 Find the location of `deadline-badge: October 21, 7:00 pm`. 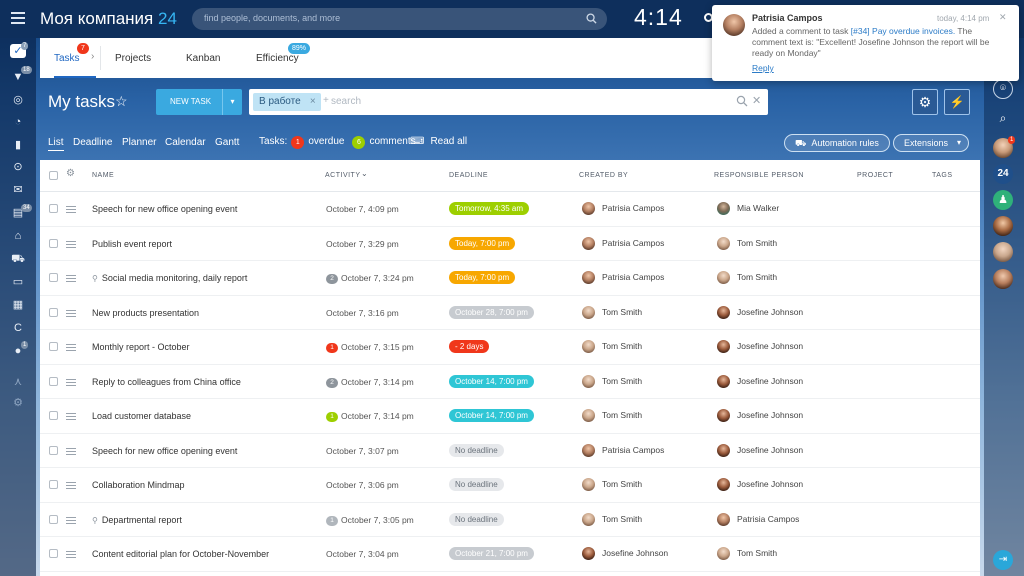

deadline-badge: October 21, 7:00 pm is located at coordinates (491, 553).